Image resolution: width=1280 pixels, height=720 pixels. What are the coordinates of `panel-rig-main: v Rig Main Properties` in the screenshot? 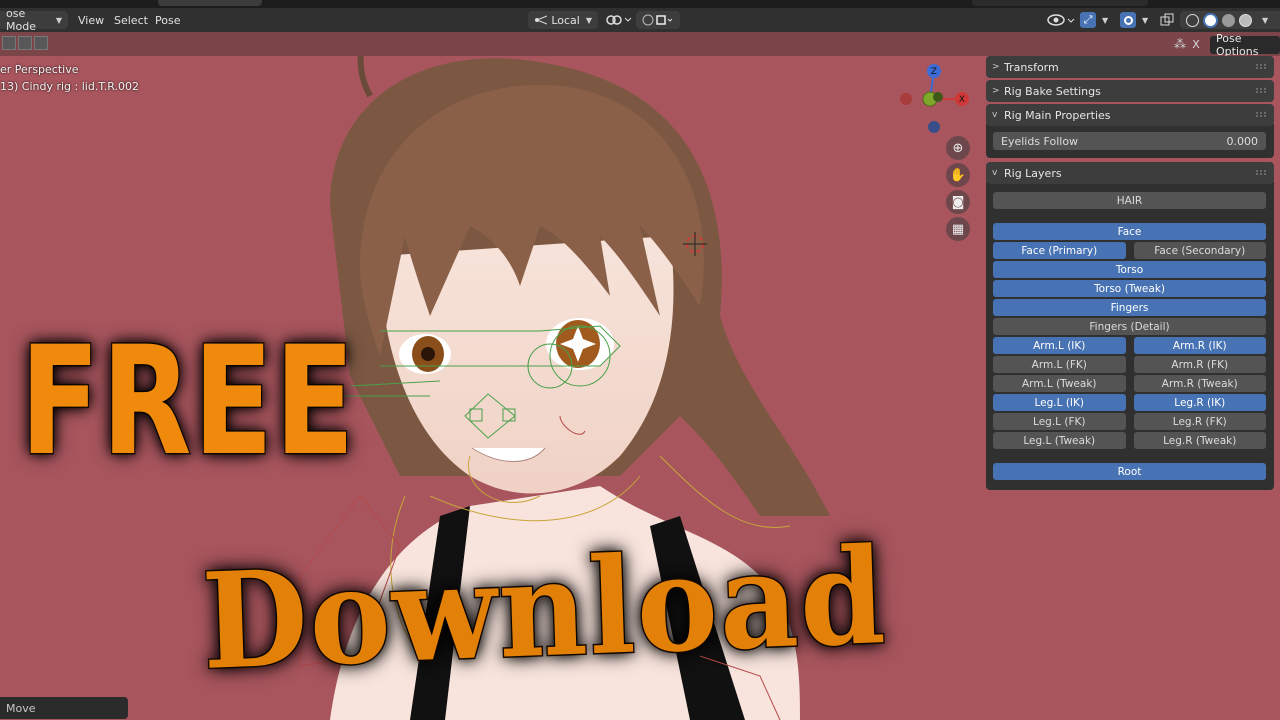 It's located at (1130, 115).